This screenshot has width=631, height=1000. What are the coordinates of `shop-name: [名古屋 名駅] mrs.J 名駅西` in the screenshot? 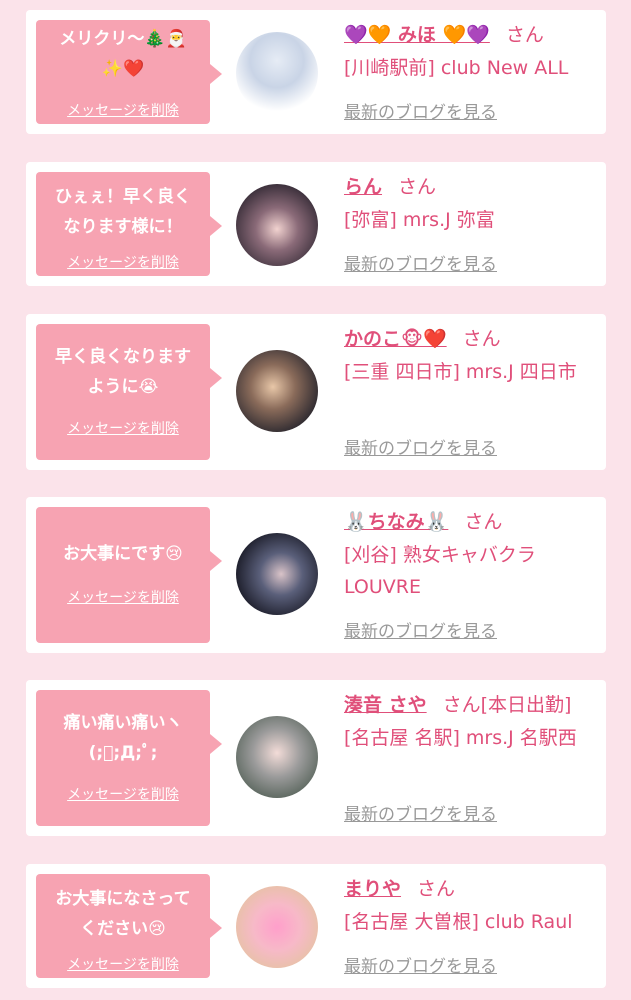 It's located at (460, 738).